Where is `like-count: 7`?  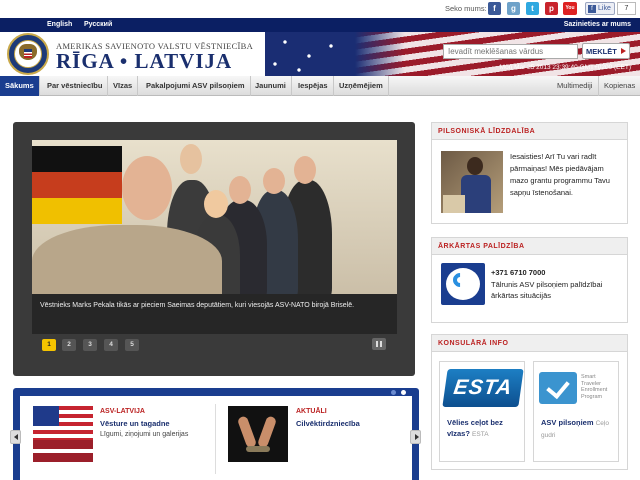
like-count: 7 is located at coordinates (626, 8).